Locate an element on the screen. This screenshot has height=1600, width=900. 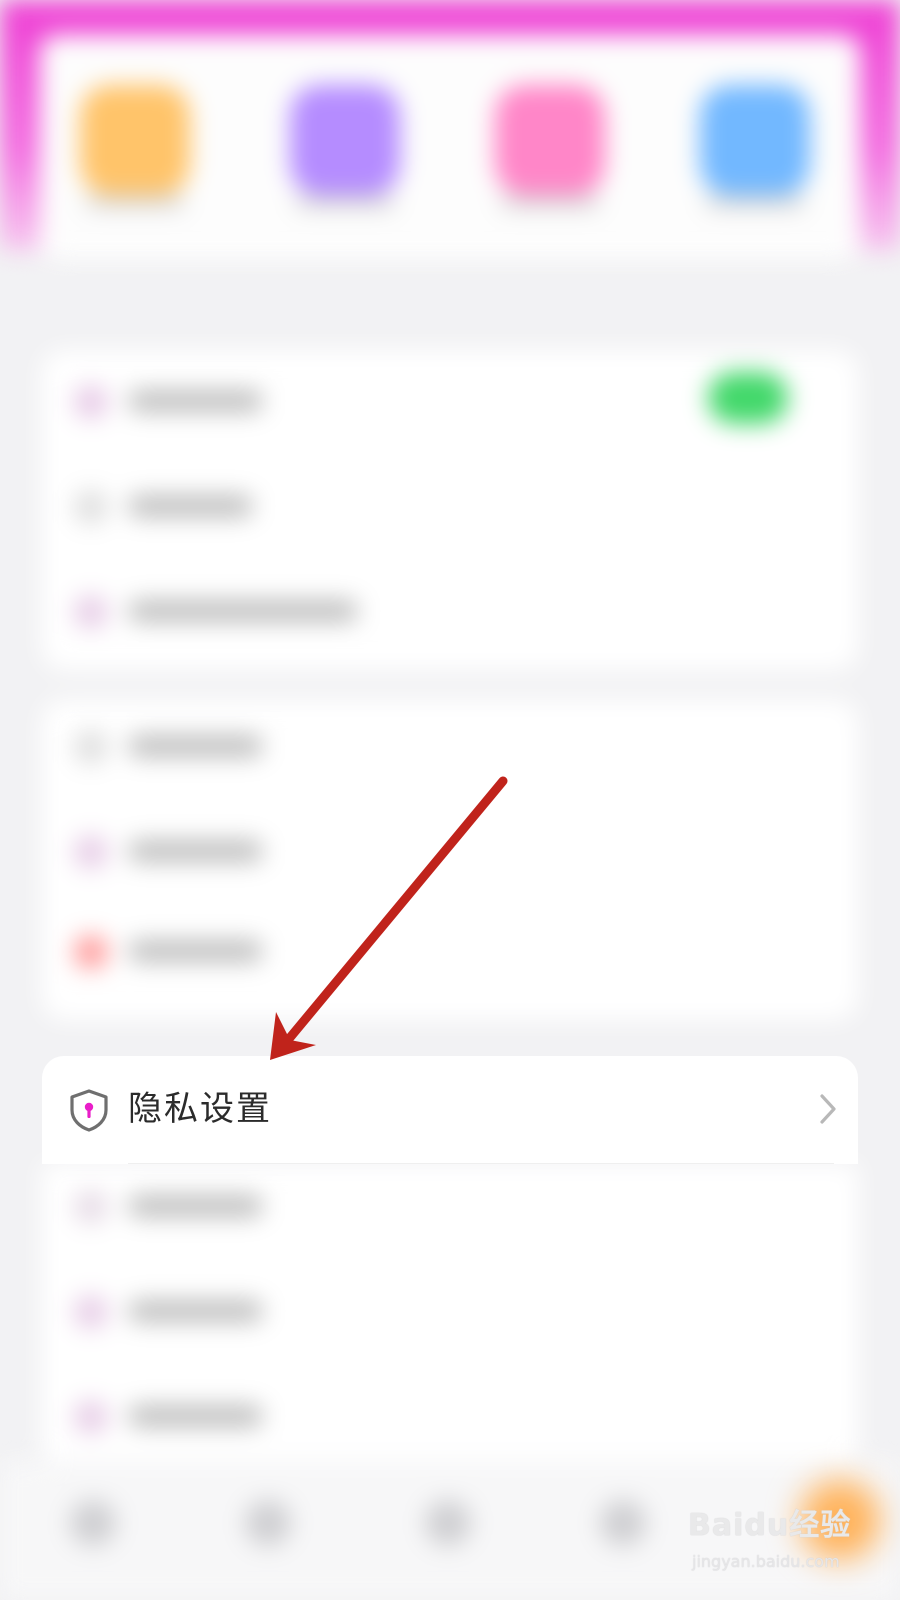
watermark-logo: Baidu经验 is located at coordinates (770, 1525).